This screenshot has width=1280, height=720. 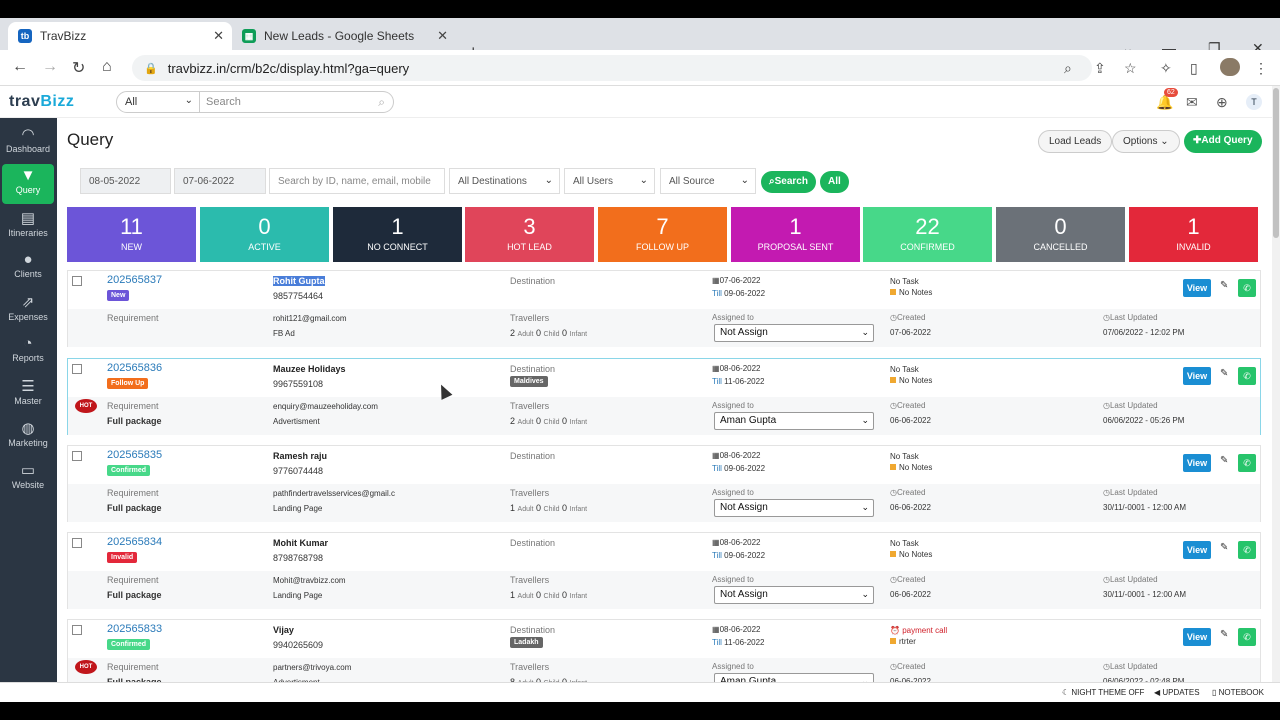 I want to click on search-scope-select: All ⌄, so click(x=158, y=102).